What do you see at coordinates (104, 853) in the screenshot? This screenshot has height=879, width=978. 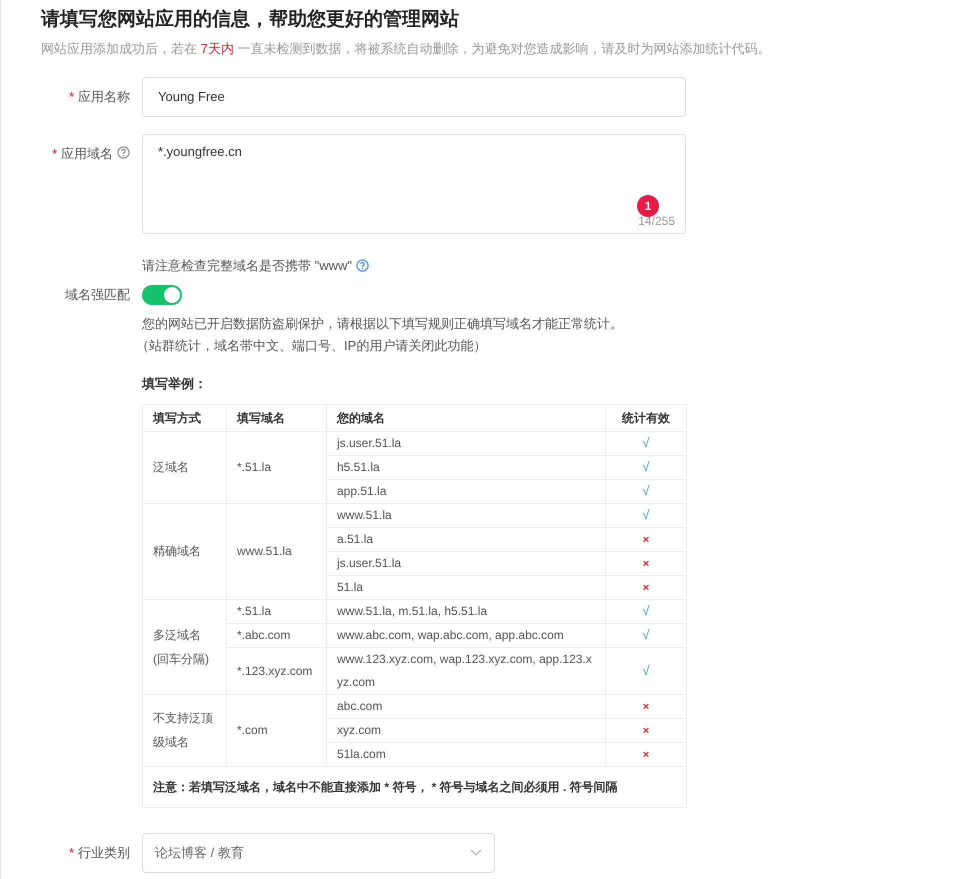 I see `field-label: 行业类别` at bounding box center [104, 853].